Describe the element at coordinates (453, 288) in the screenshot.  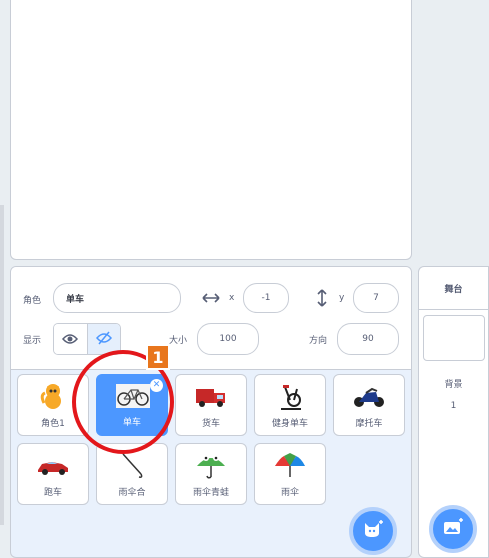
I see `stage-panel-title: 舞台` at that location.